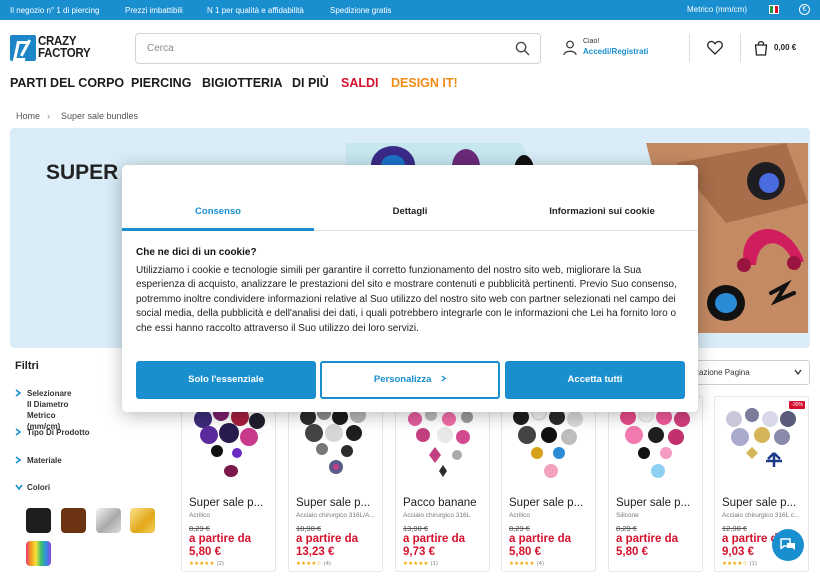 The image size is (820, 577). I want to click on product-material: Acciaio chirurgico 316L, so click(437, 515).